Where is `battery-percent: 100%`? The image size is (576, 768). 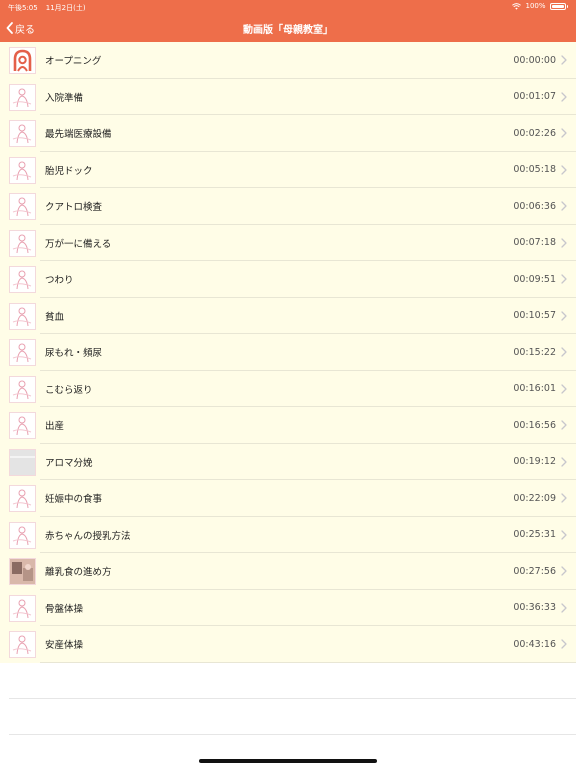
battery-percent: 100% is located at coordinates (535, 6).